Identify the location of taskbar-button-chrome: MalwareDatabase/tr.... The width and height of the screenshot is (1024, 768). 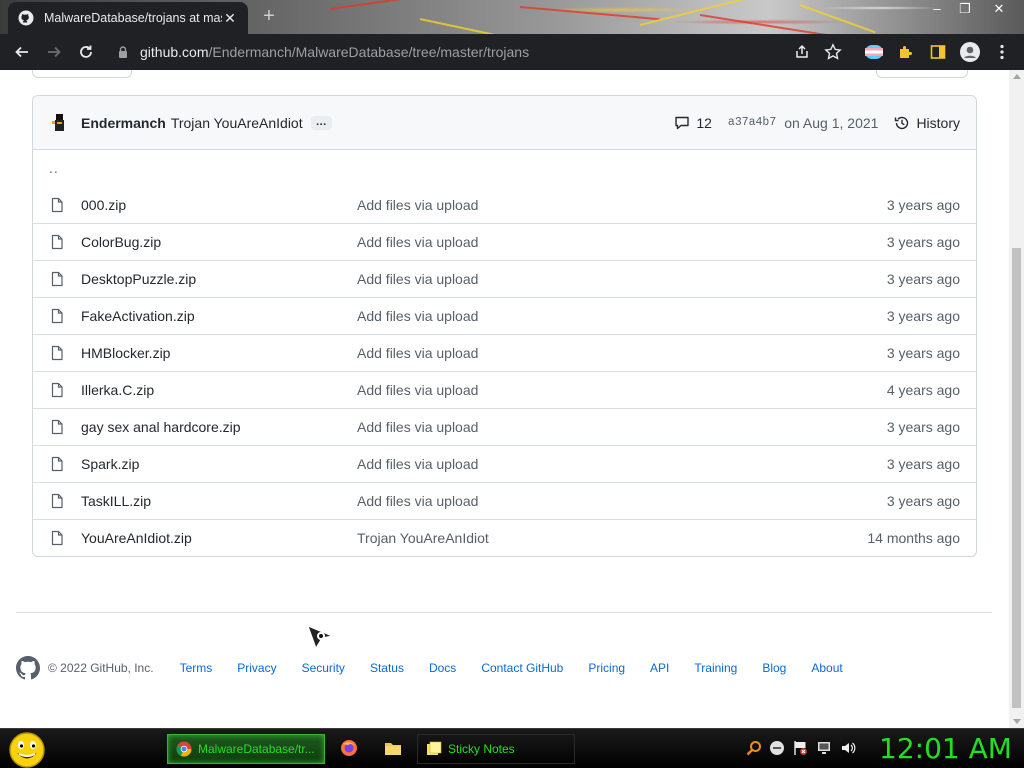
(246, 749).